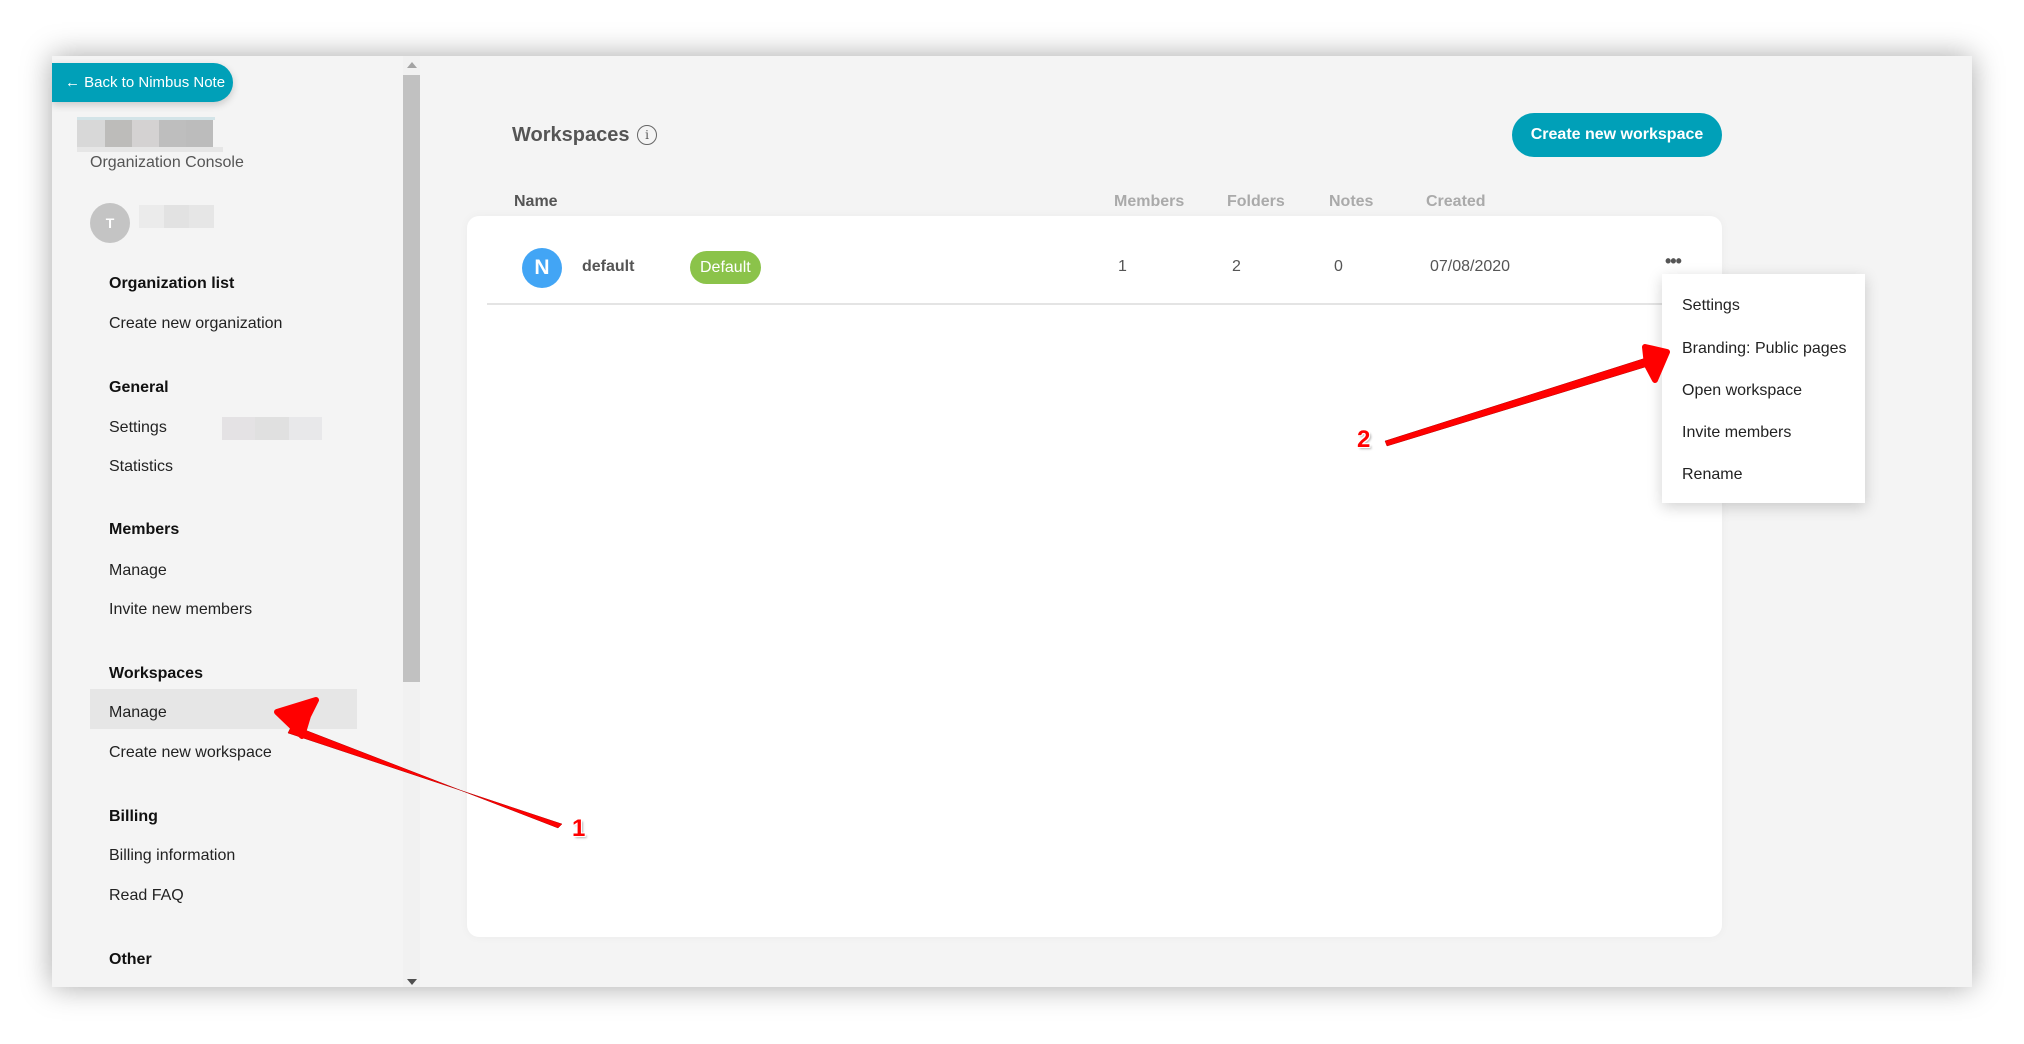 Image resolution: width=2024 pixels, height=1044 pixels. What do you see at coordinates (190, 753) in the screenshot?
I see `sidebar-item-create-new-workspace: Create new workspace` at bounding box center [190, 753].